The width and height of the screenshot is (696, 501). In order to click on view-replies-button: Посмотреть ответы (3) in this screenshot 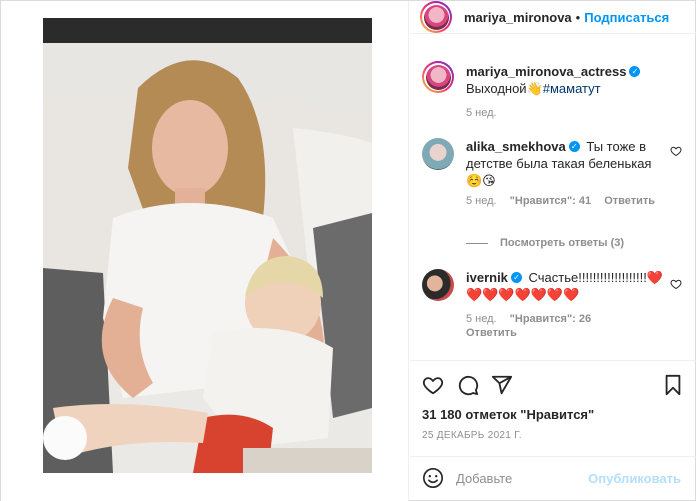, I will do `click(545, 243)`.